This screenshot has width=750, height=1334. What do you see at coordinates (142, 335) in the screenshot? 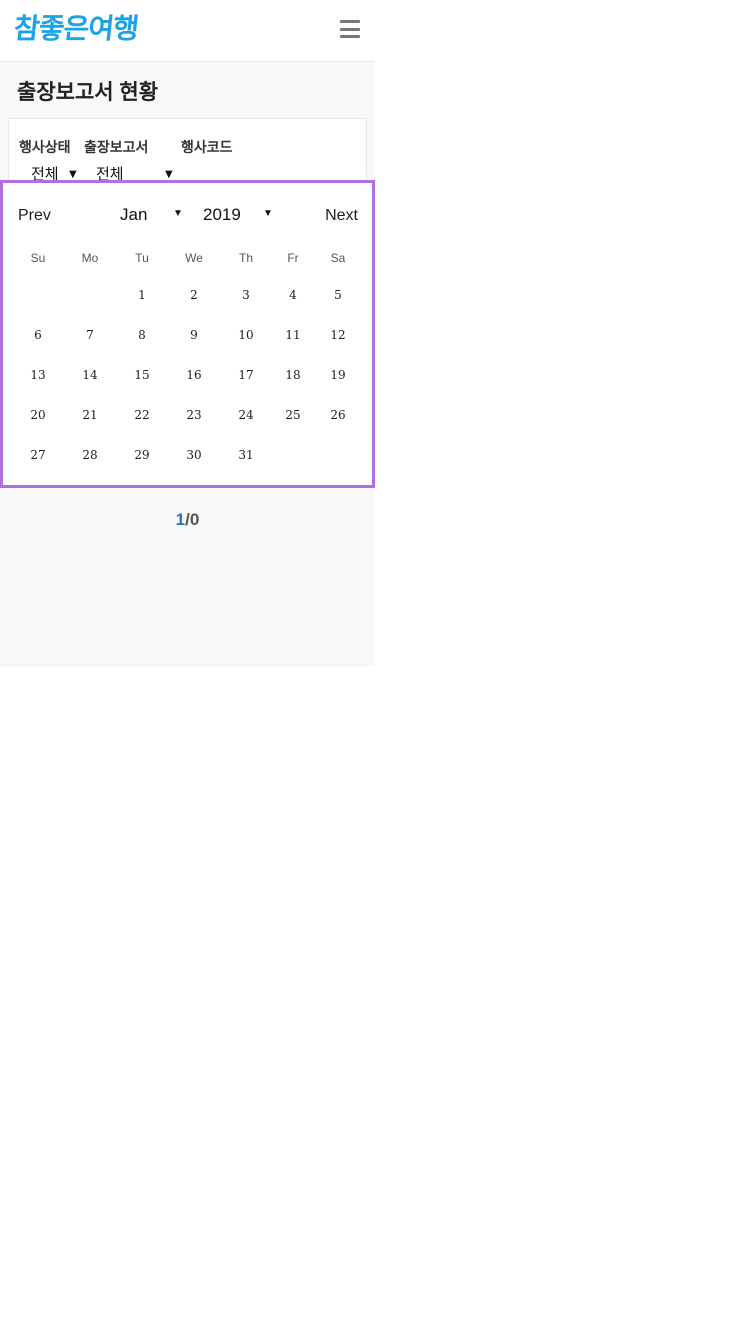
I see `calendar-day: 8` at bounding box center [142, 335].